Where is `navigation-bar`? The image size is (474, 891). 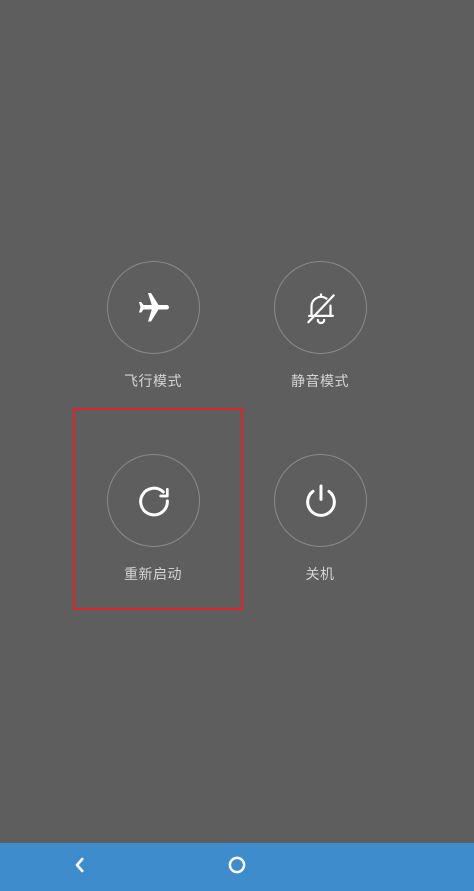 navigation-bar is located at coordinates (237, 867).